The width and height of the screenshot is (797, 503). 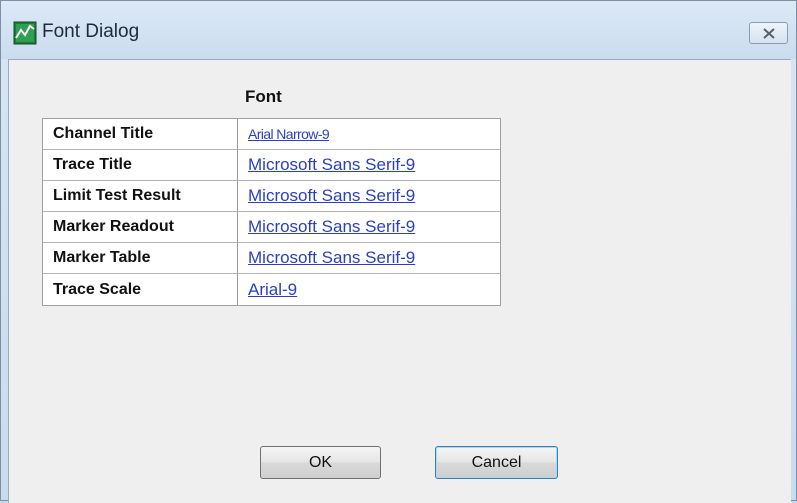 I want to click on table-row: Trace Scale Arial-9, so click(x=271, y=289).